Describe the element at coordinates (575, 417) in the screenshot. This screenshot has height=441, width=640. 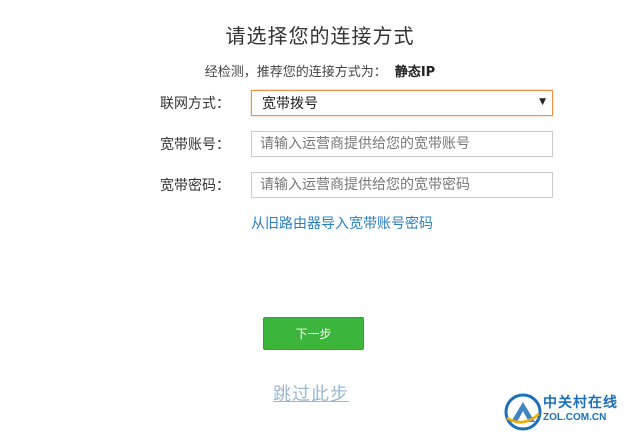
I see `watermark-domain: ZOL.COM.CN` at that location.